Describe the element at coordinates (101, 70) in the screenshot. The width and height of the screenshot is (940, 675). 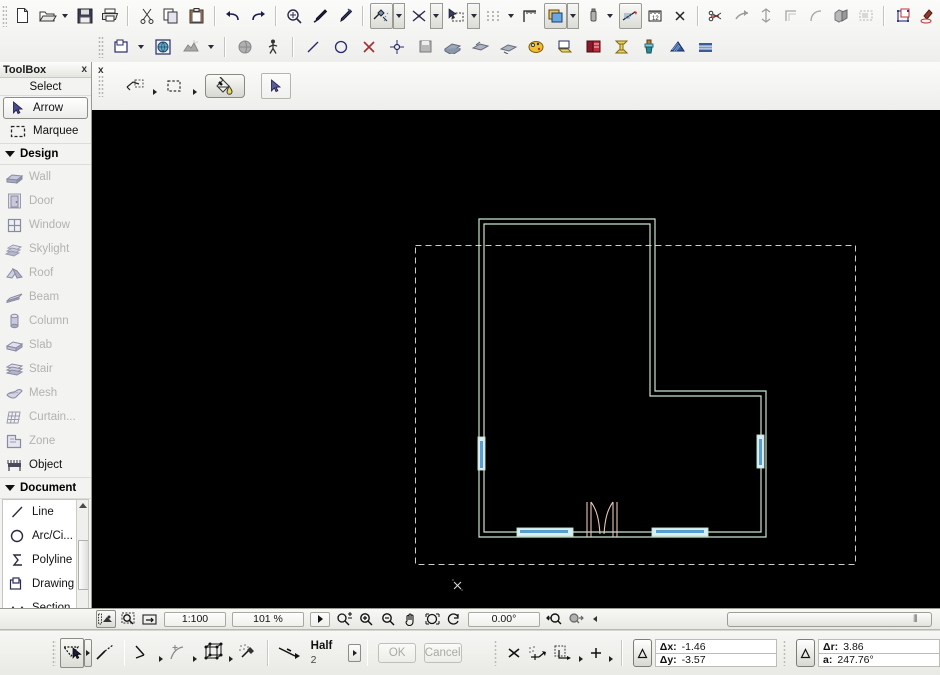
I see `close-icon: x` at that location.